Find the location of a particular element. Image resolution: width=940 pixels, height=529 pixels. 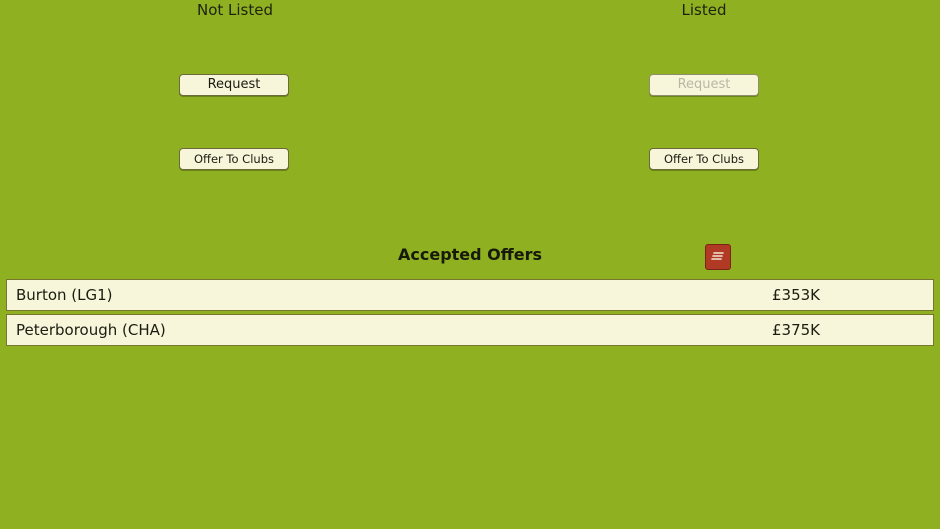

not-listed-heading: Not Listed is located at coordinates (235, 10).